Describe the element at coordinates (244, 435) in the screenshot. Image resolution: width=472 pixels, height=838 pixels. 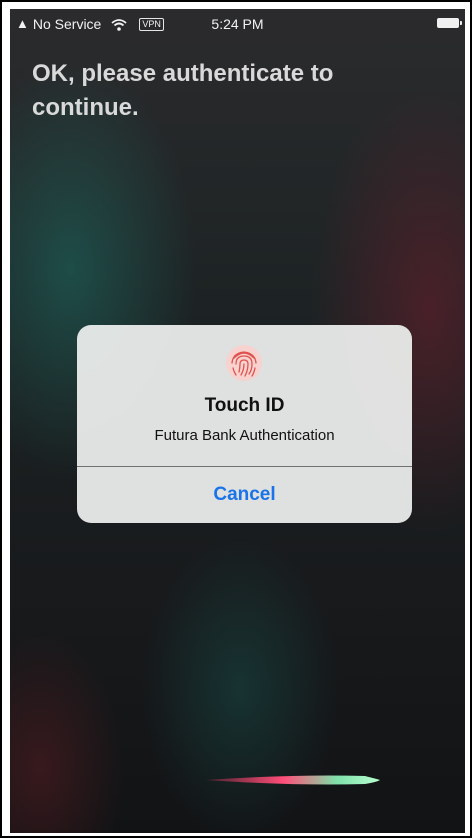
I see `alert-message: Futura Bank Authentication` at that location.